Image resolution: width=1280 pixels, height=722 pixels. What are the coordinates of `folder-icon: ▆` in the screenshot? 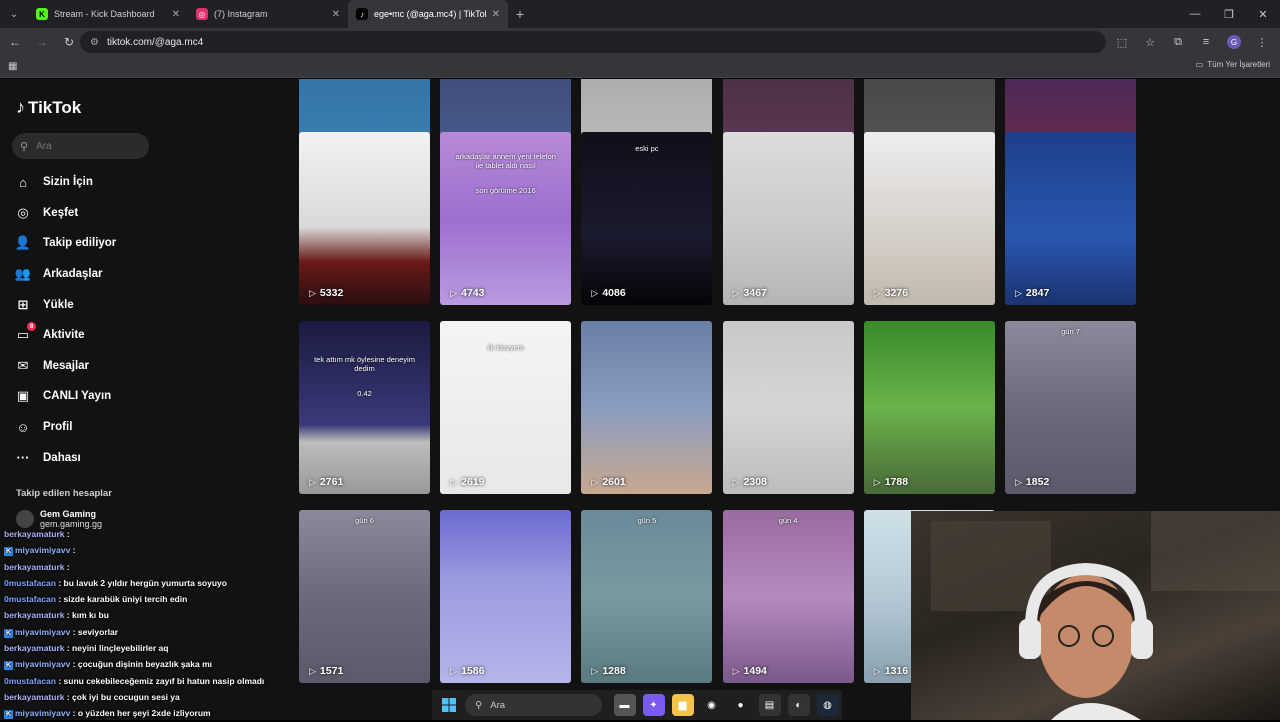 It's located at (682, 705).